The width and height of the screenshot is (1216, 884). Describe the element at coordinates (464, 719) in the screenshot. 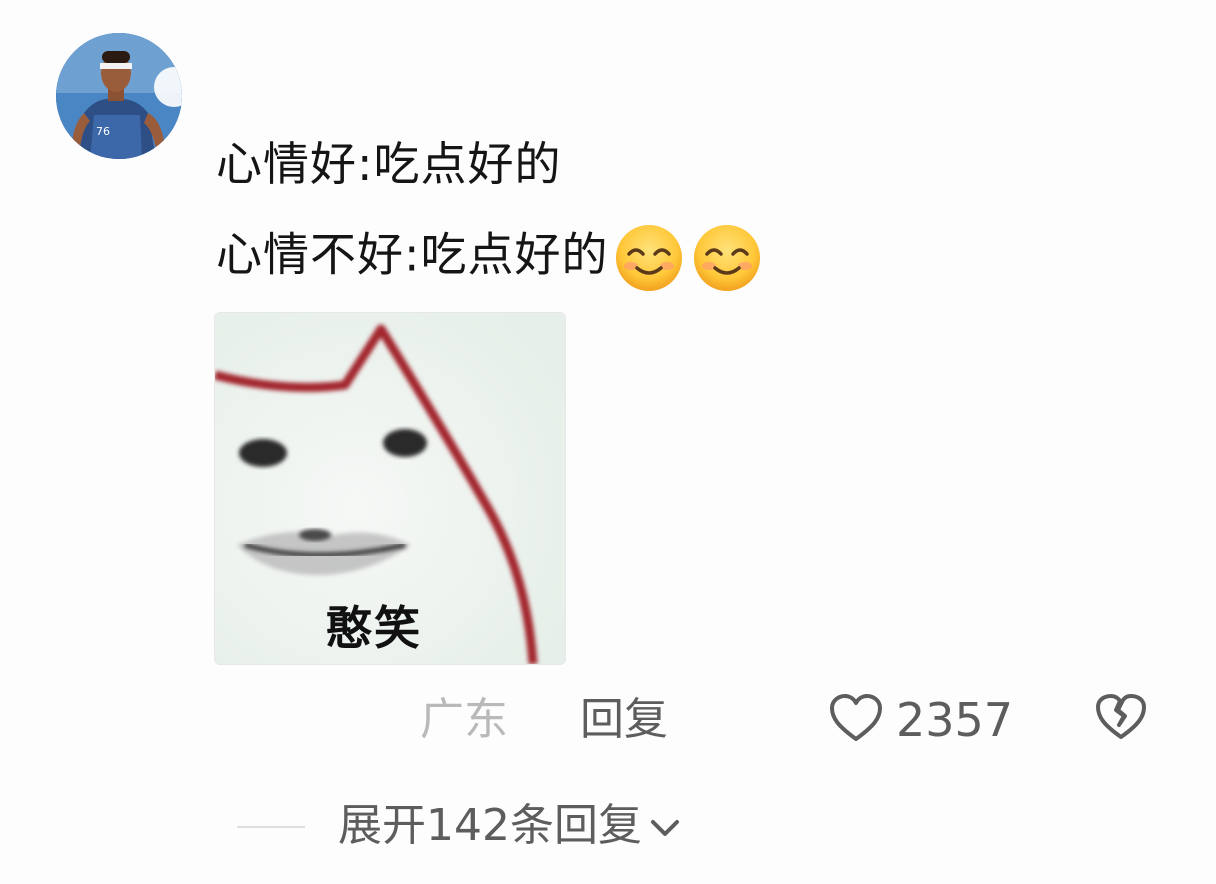

I see `comment-location: 广东` at that location.